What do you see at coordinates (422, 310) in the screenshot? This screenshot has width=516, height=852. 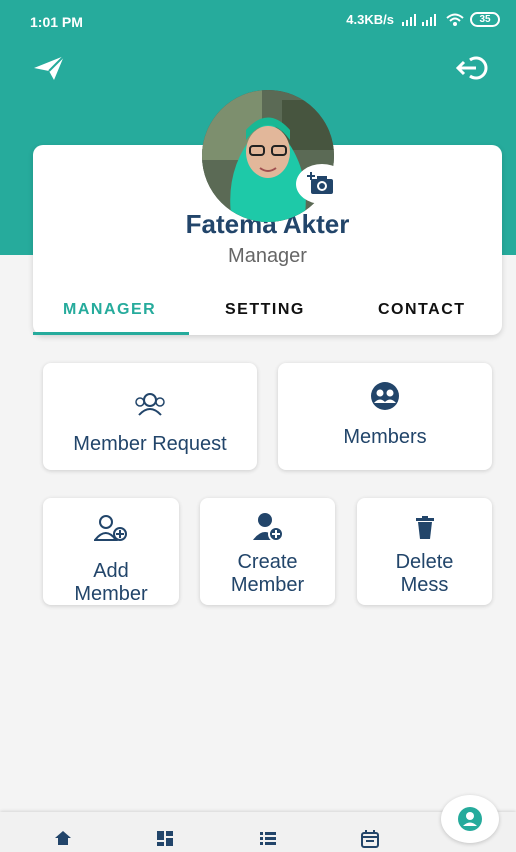 I see `tab-contact: CONTACT` at bounding box center [422, 310].